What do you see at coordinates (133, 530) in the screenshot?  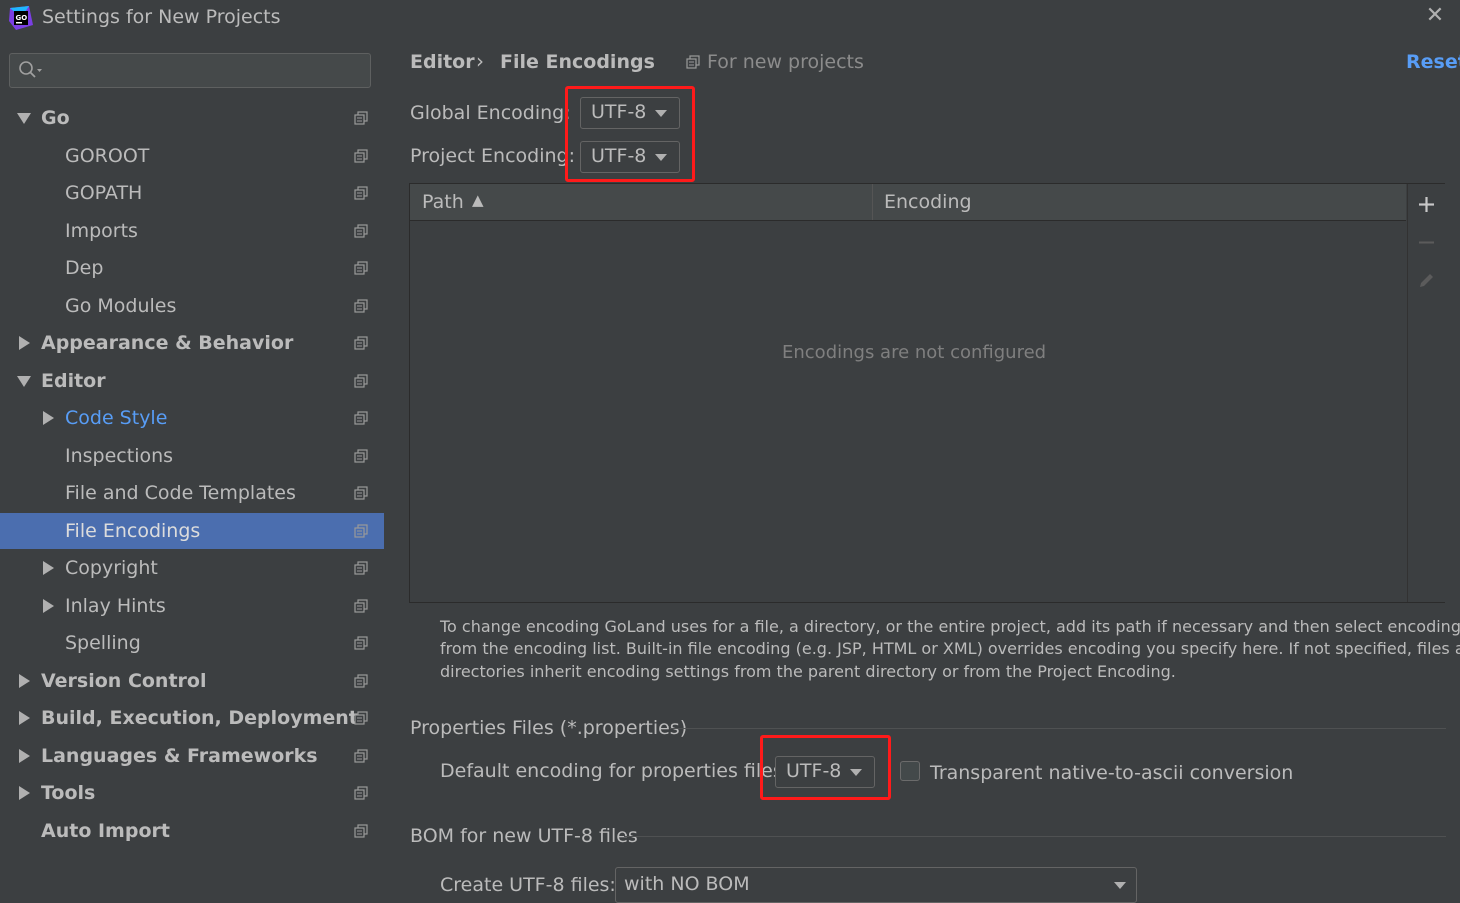 I see `sidebar-item-label: File Encodings` at bounding box center [133, 530].